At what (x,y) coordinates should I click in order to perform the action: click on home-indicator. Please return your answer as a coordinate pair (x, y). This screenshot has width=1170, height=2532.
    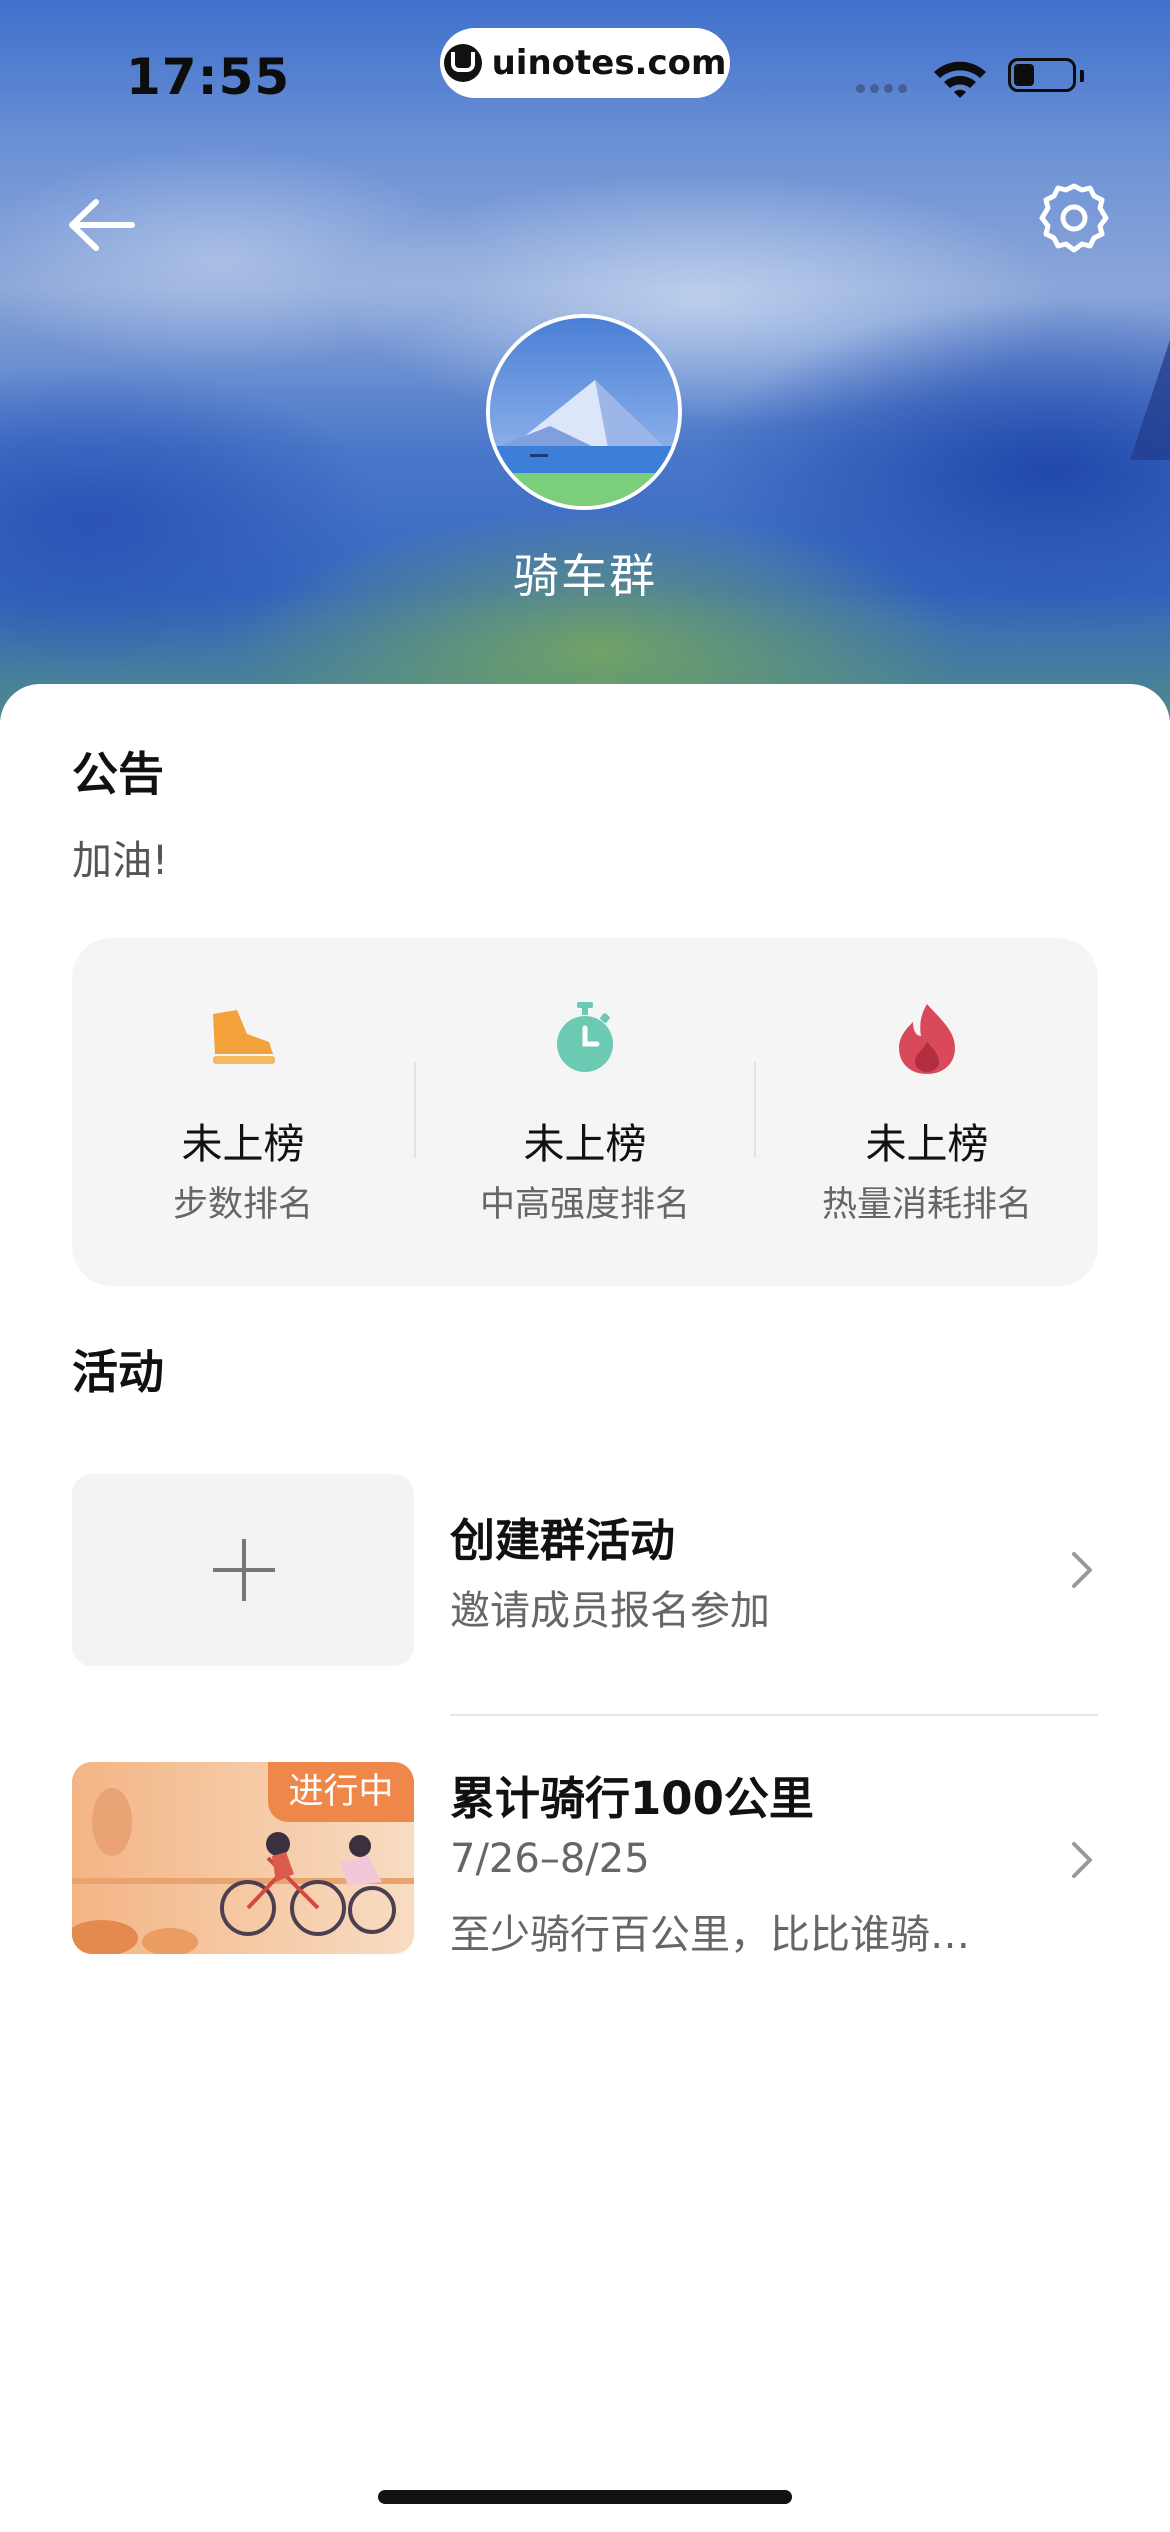
    Looking at the image, I should click on (585, 2497).